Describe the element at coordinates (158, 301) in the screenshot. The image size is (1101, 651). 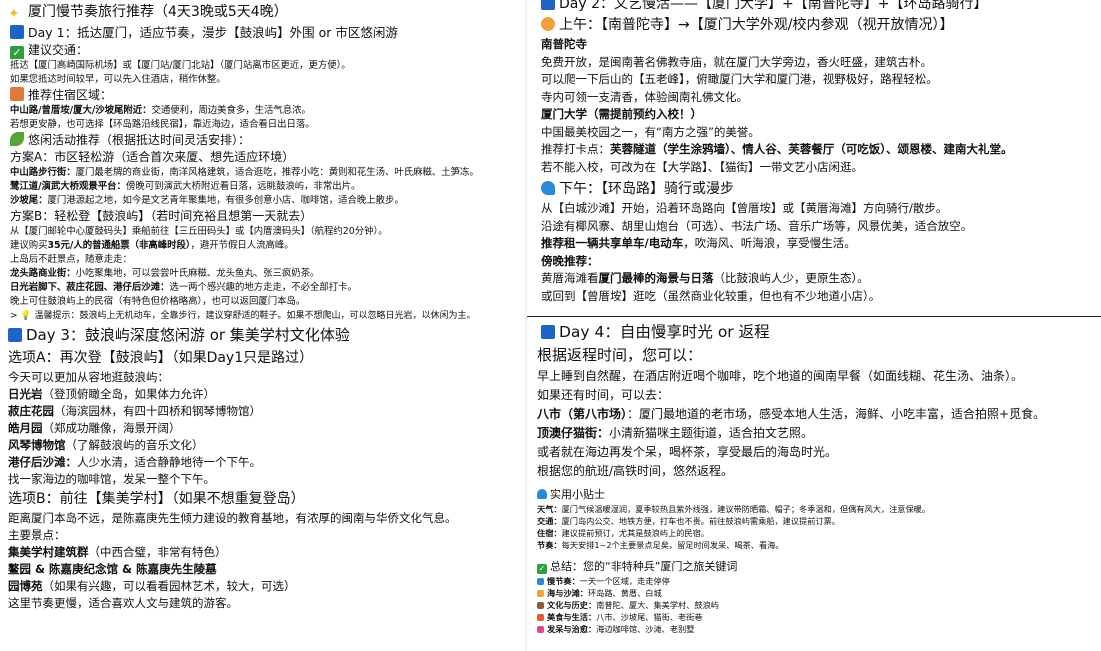
I see `plan-b-item: 晚上可住鼓浪屿上的民宿（有特色但价格略高），也可以返回厦门本岛。` at that location.